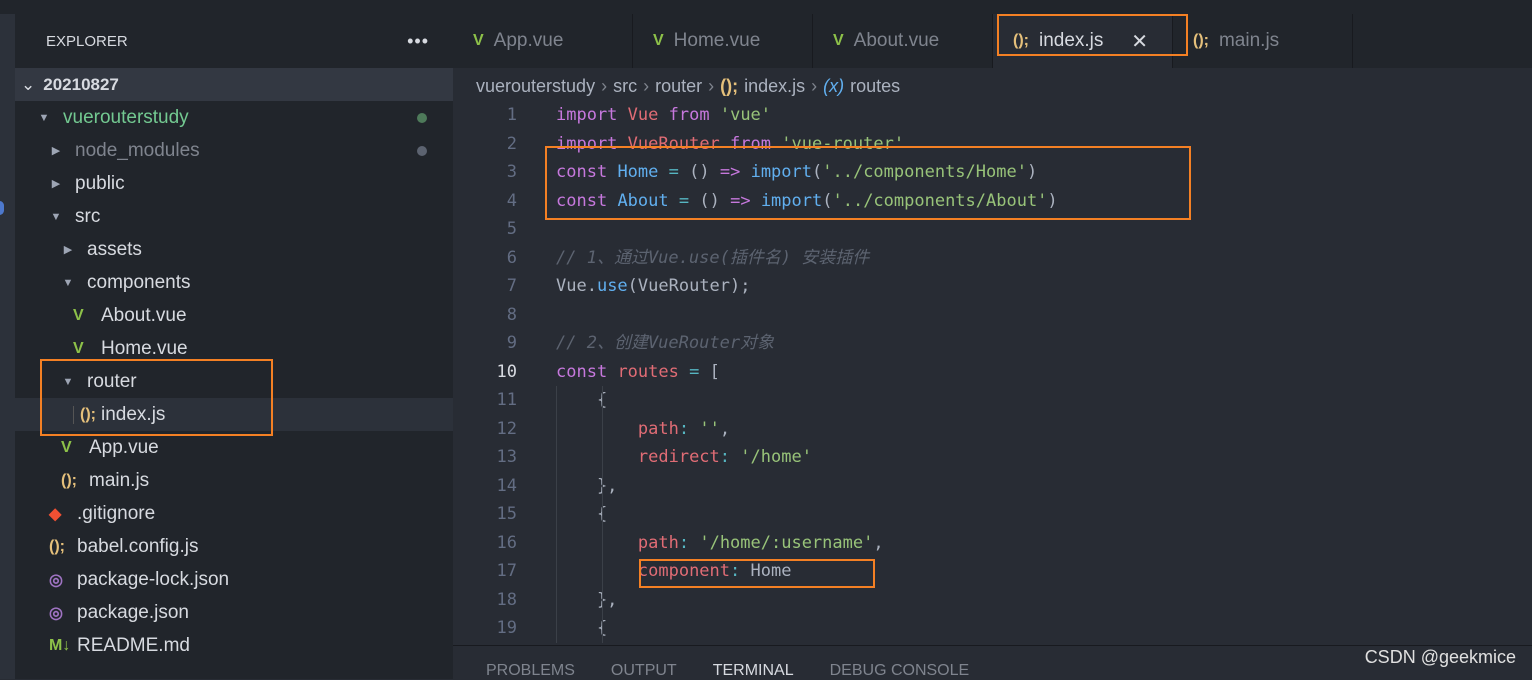 This screenshot has width=1532, height=680. What do you see at coordinates (587, 485) in the screenshot?
I see `code-token: },` at bounding box center [587, 485].